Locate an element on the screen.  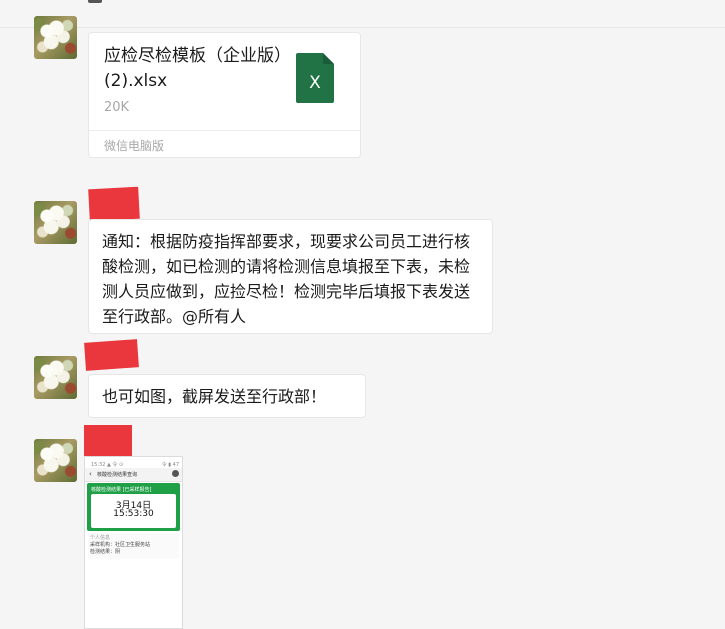
header-title-fragment is located at coordinates (95, 1).